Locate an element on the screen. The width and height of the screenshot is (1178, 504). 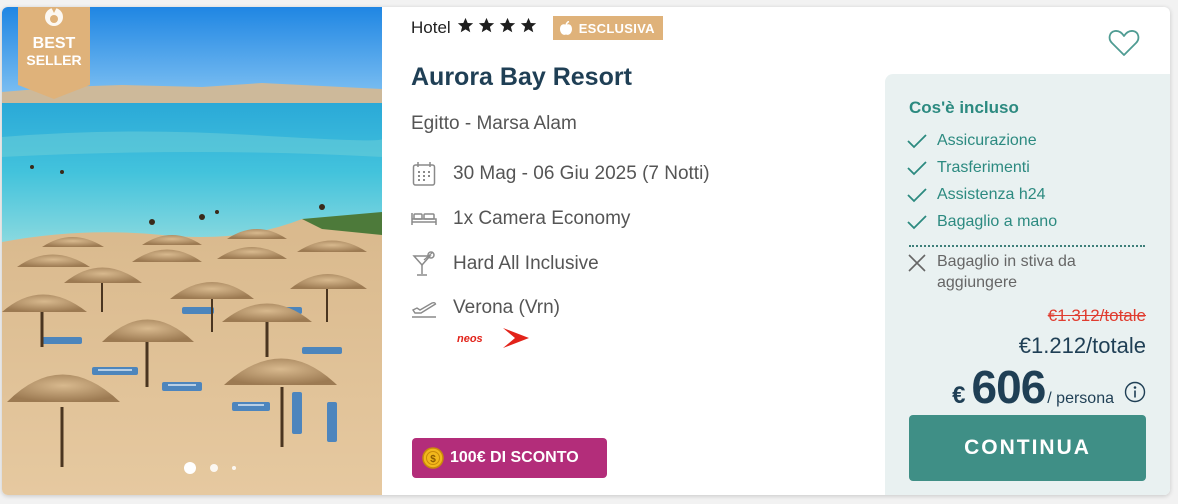
included-item: Assicurazione is located at coordinates (972, 141).